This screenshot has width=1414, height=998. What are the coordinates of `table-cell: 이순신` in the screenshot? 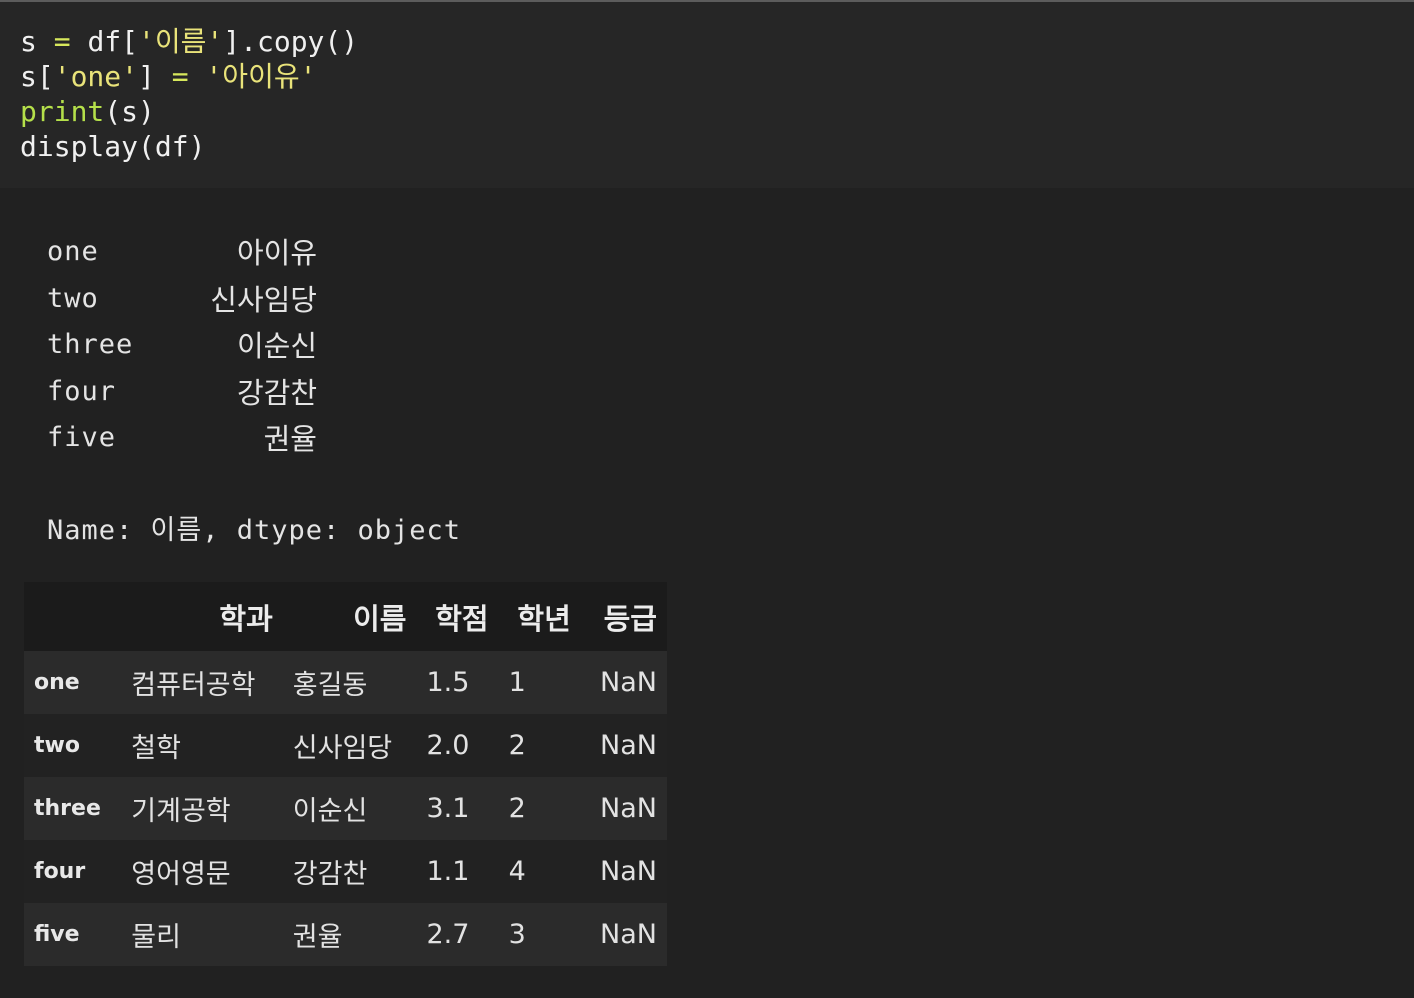 It's located at (330, 811).